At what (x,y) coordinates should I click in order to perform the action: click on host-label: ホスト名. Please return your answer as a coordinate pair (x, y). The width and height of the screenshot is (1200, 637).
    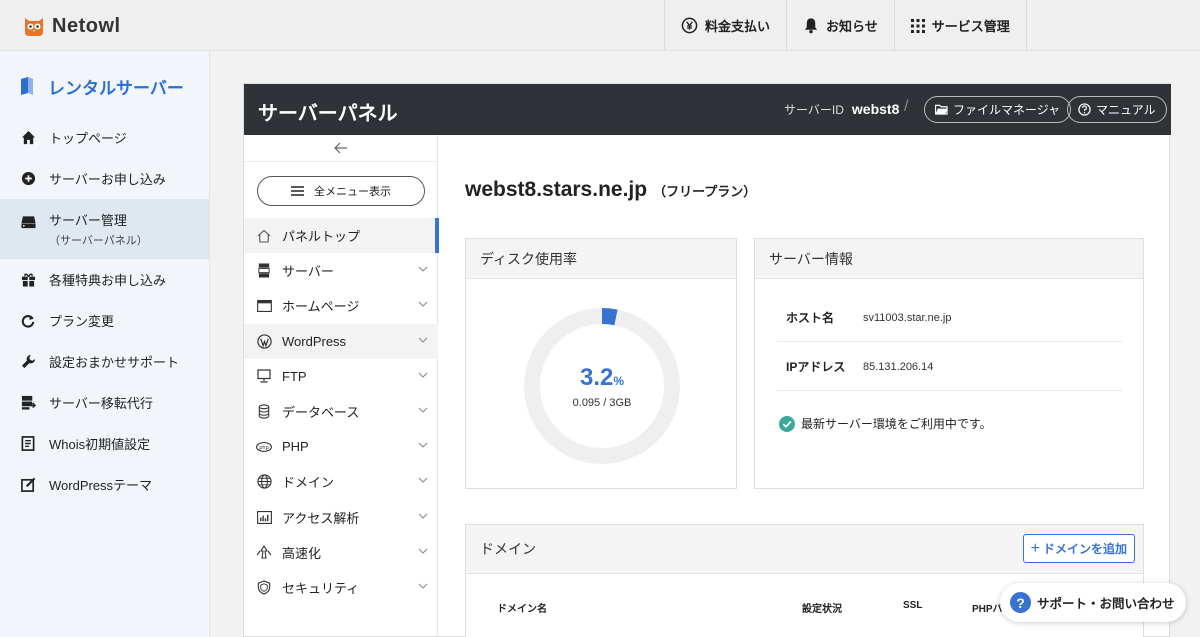
    Looking at the image, I should click on (810, 318).